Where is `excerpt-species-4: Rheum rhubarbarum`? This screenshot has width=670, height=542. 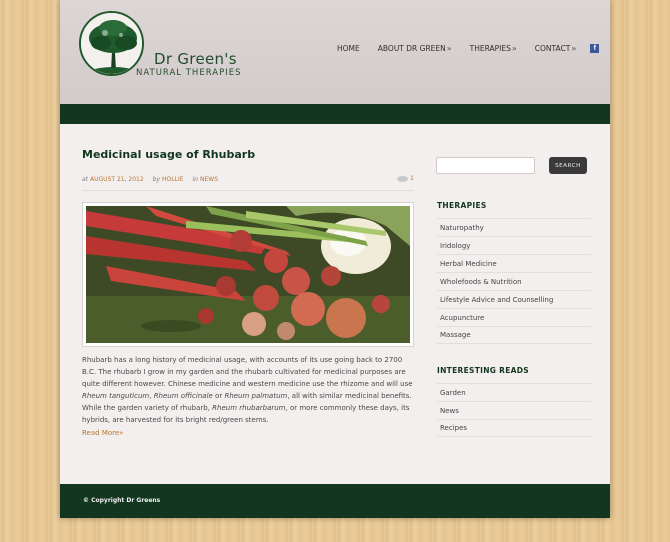
excerpt-species-4: Rheum rhubarbarum is located at coordinates (249, 408).